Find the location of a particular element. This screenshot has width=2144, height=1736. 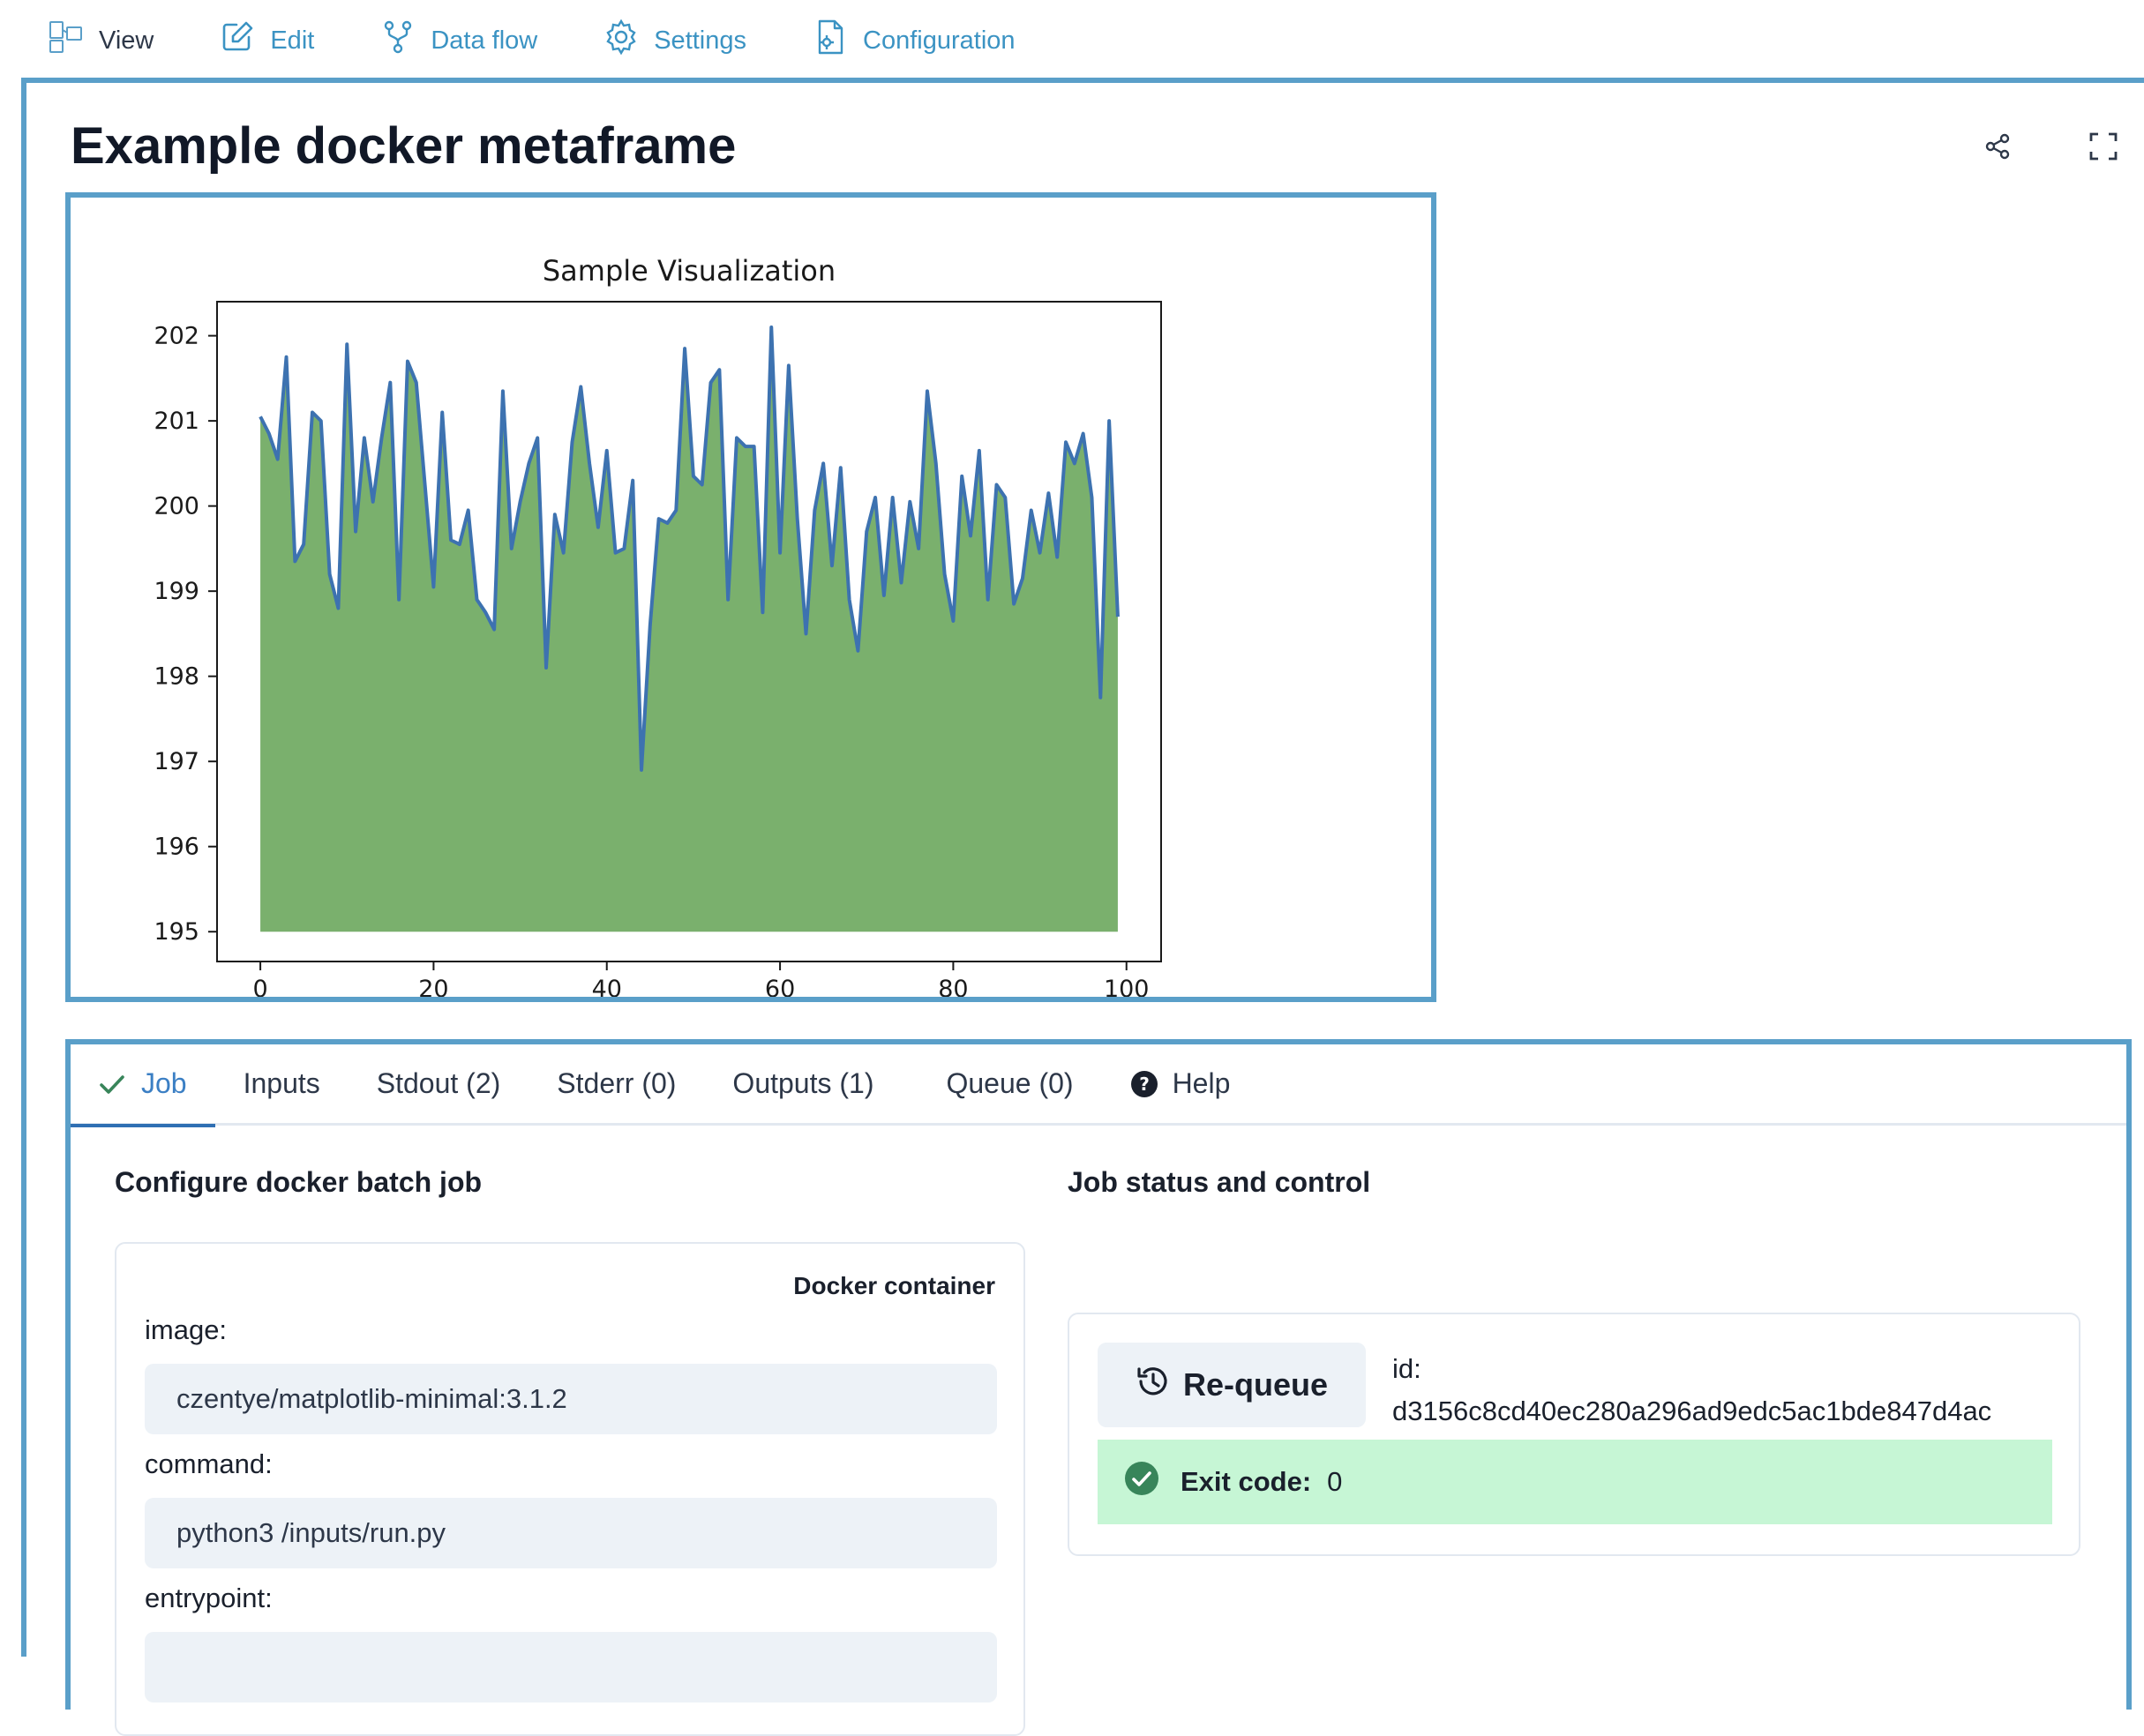

y-tick-label: 199 is located at coordinates (176, 591).